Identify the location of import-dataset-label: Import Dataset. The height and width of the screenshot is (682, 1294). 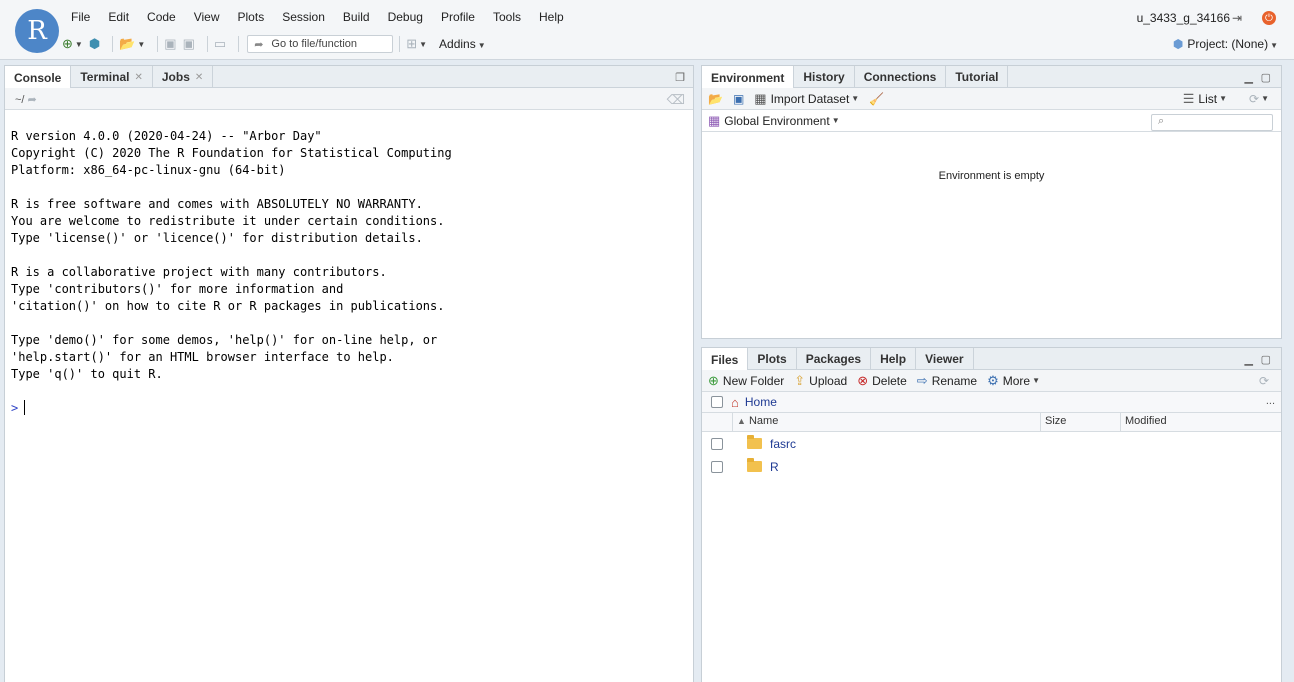
(810, 98).